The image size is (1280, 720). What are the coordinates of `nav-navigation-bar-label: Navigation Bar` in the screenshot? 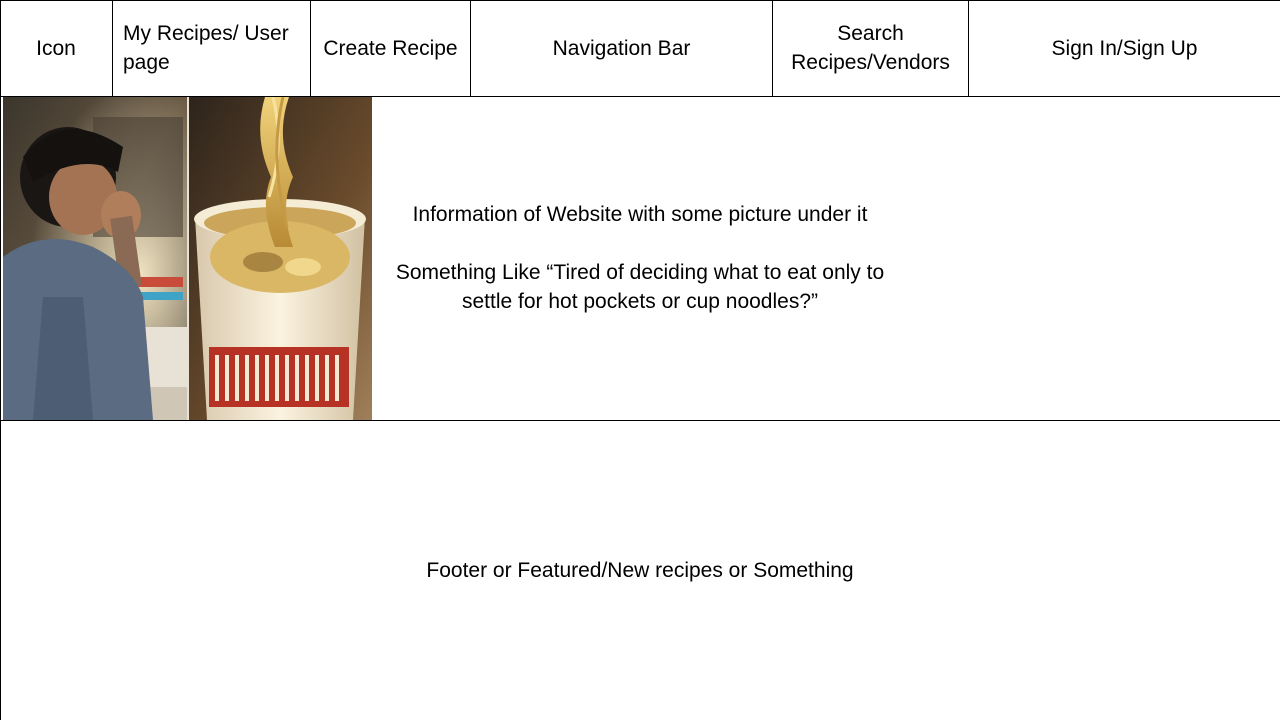 It's located at (621, 48).